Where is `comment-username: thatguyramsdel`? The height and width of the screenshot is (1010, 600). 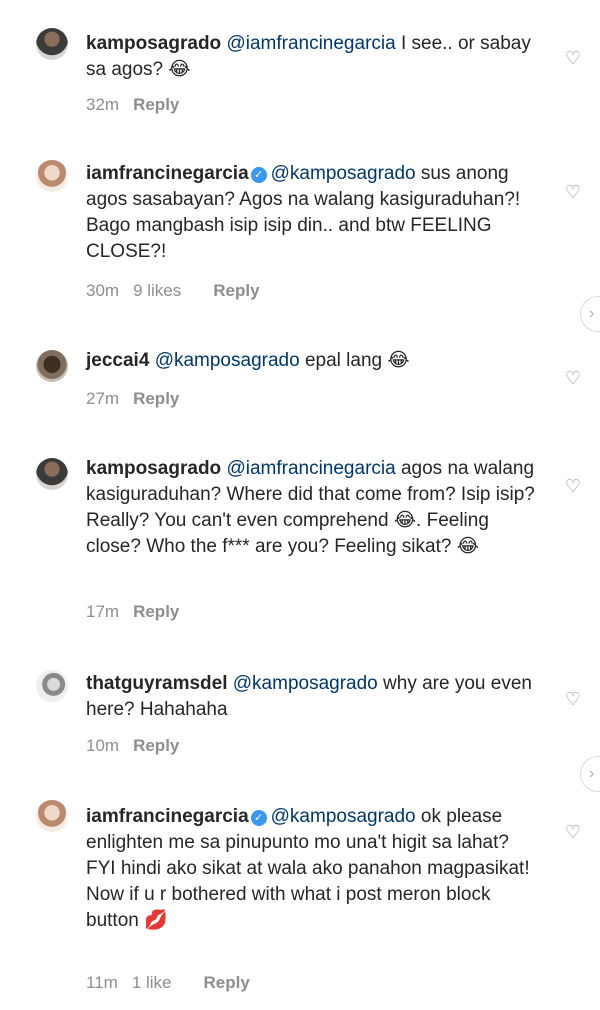 comment-username: thatguyramsdel is located at coordinates (156, 683).